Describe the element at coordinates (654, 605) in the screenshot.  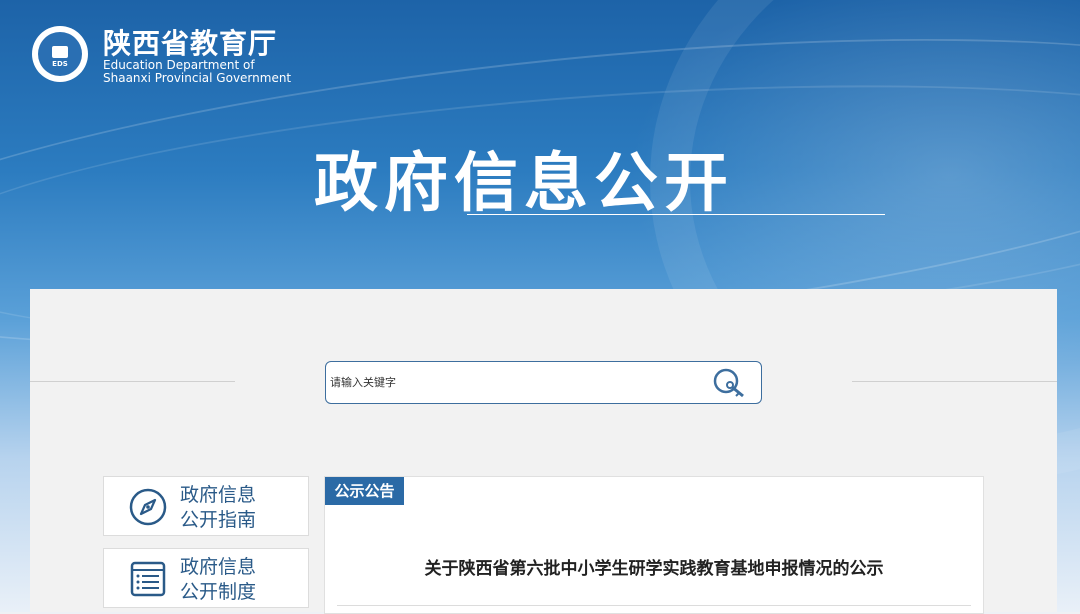
I see `notice-divider` at that location.